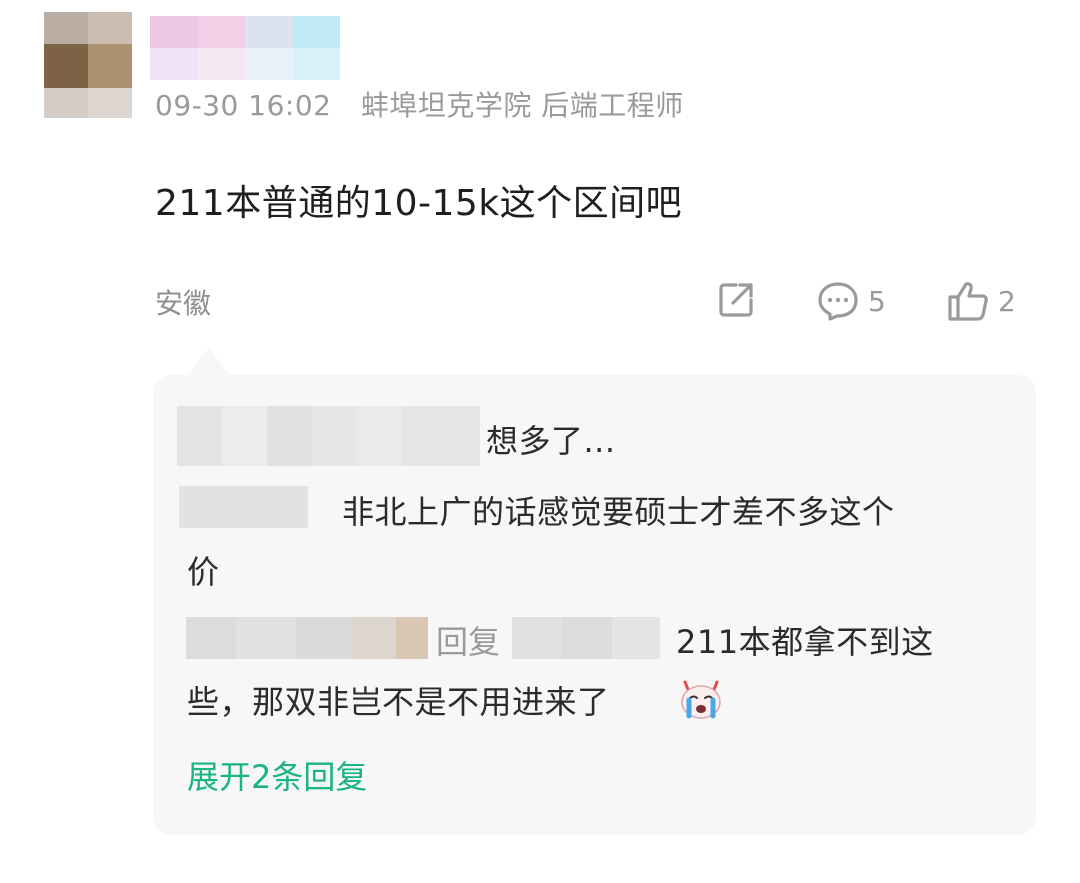 The width and height of the screenshot is (1080, 883). I want to click on author-info: 蚌埠坦克学院 后端工程师, so click(522, 105).